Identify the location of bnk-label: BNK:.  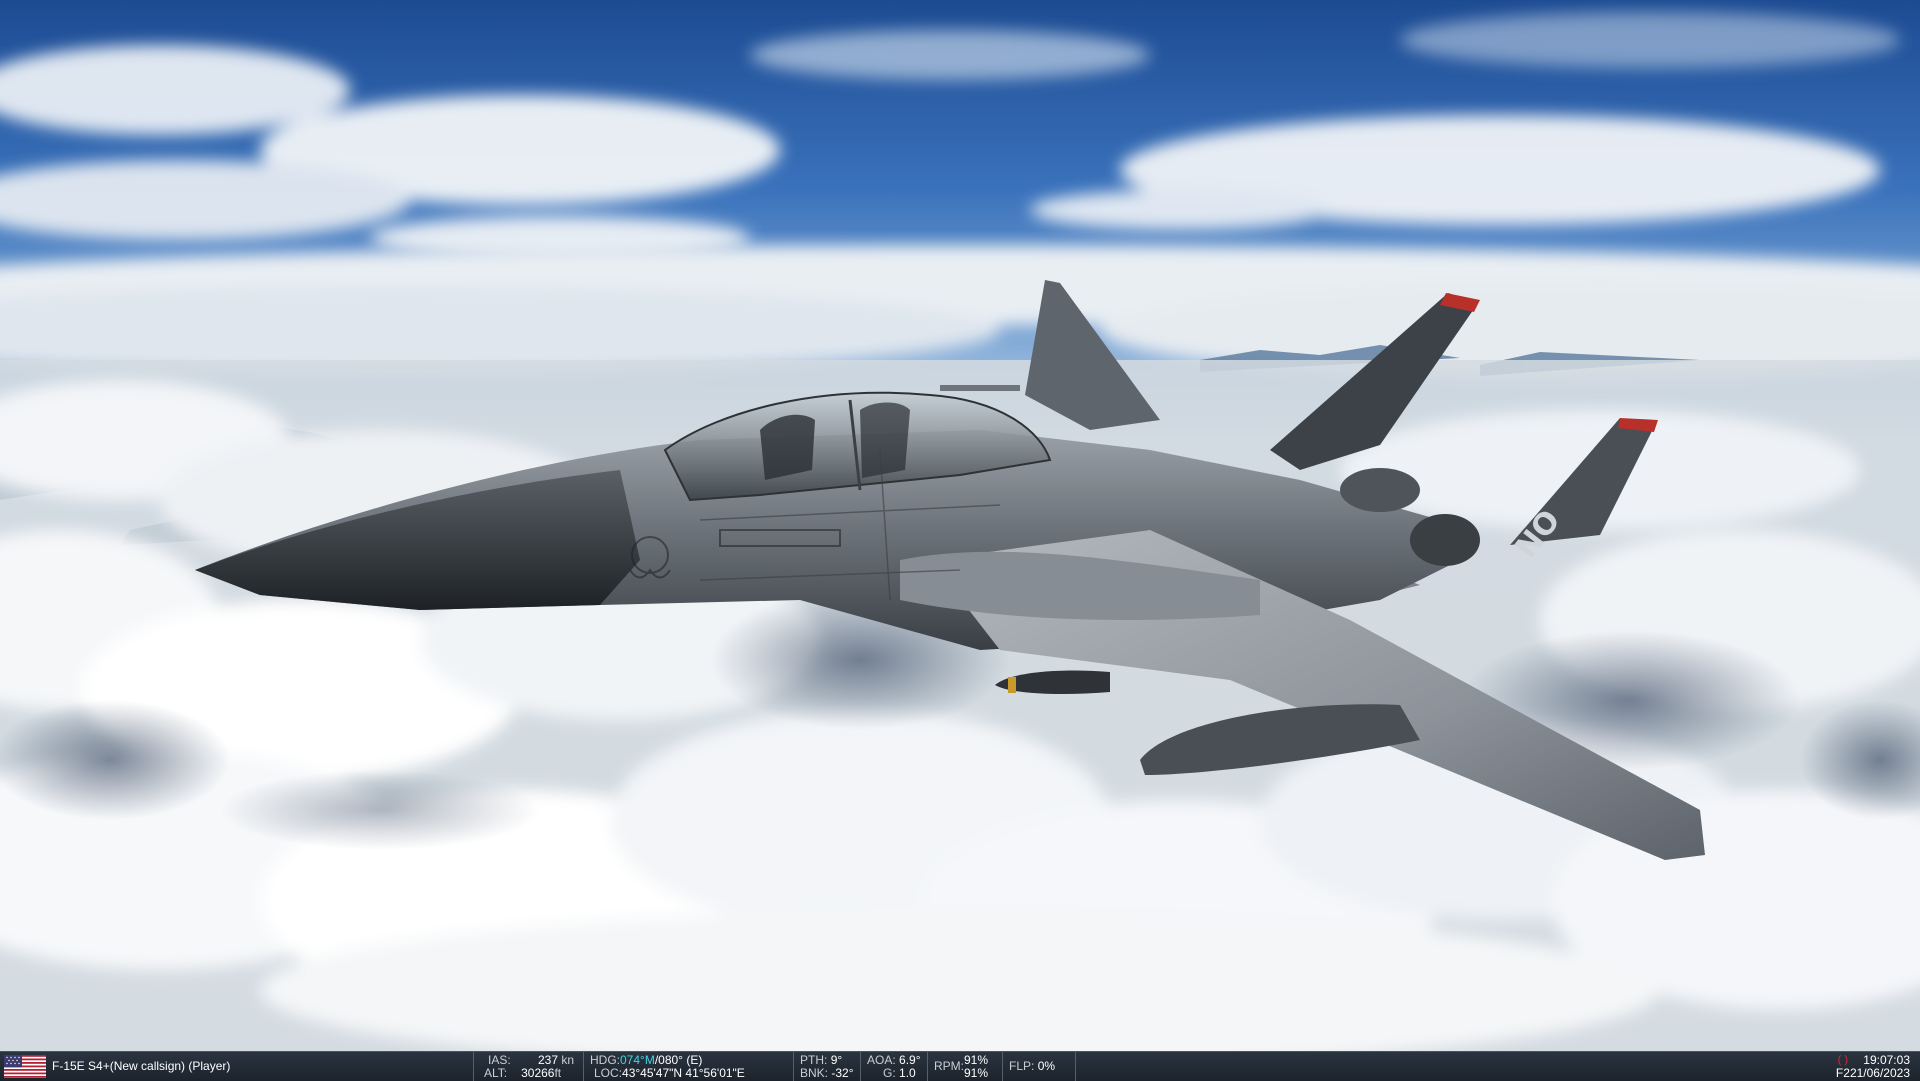
(814, 1073).